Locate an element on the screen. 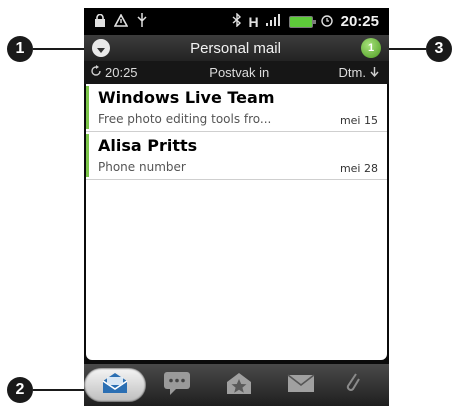 This screenshot has height=410, width=459. folder-bar: 20:25 Postvak in Dtm. is located at coordinates (236, 72).